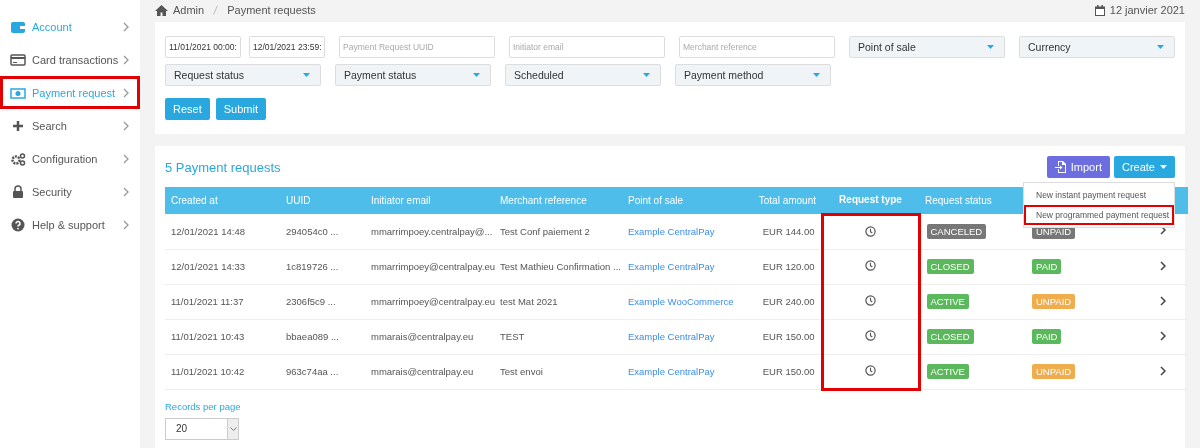  Describe the element at coordinates (18, 59) in the screenshot. I see `credit-card-icon` at that location.